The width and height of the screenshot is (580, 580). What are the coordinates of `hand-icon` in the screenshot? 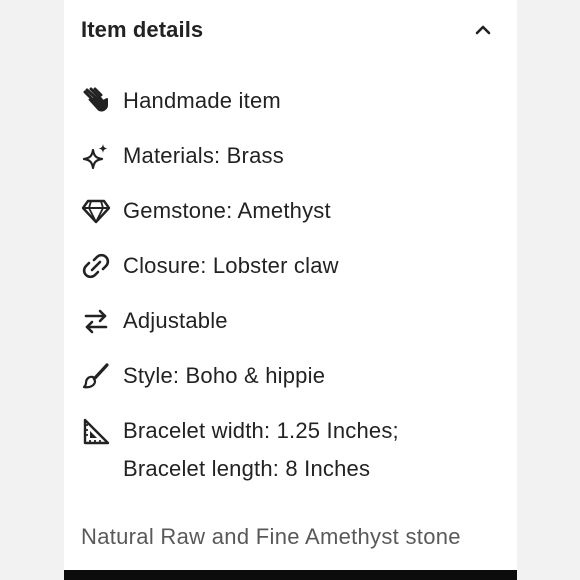 It's located at (96, 101).